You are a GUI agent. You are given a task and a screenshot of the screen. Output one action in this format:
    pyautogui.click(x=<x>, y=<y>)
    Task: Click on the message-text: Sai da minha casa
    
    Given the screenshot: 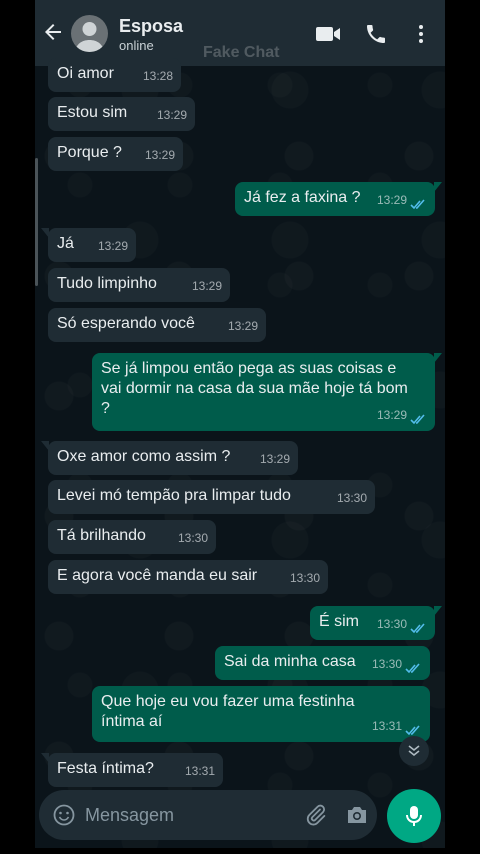 What is the action you would take?
    pyautogui.click(x=290, y=661)
    